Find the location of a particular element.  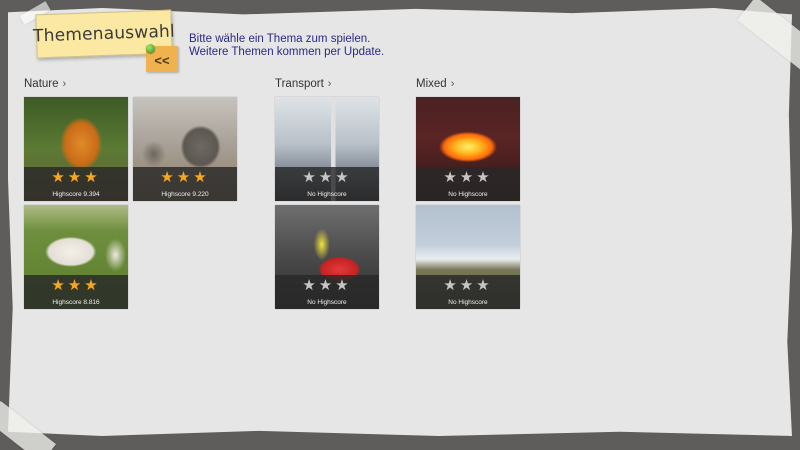

theme-tile-toy-bike: ★★★ No Highscore is located at coordinates (327, 257).